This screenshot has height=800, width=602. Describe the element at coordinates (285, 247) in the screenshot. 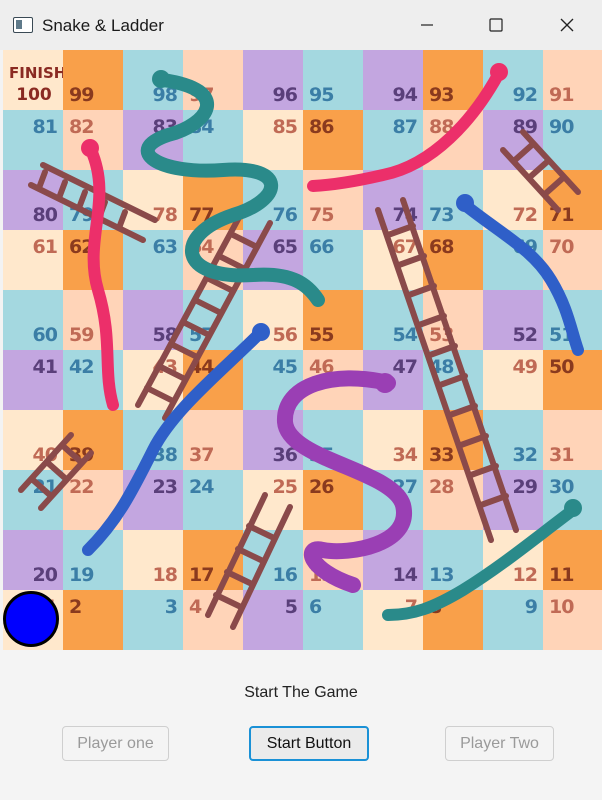

I see `cell-number: 65` at that location.